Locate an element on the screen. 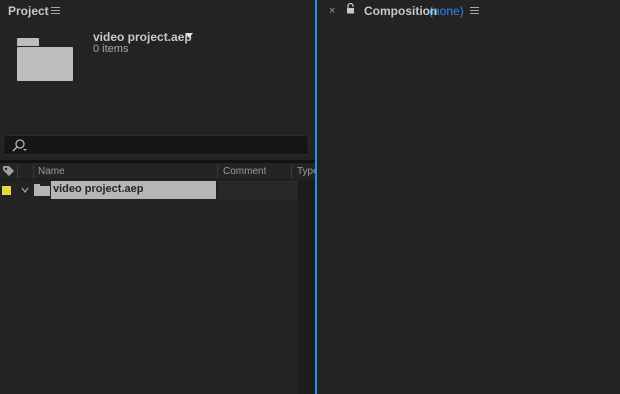 The image size is (620, 394). column-header-comment: Comment is located at coordinates (244, 171).